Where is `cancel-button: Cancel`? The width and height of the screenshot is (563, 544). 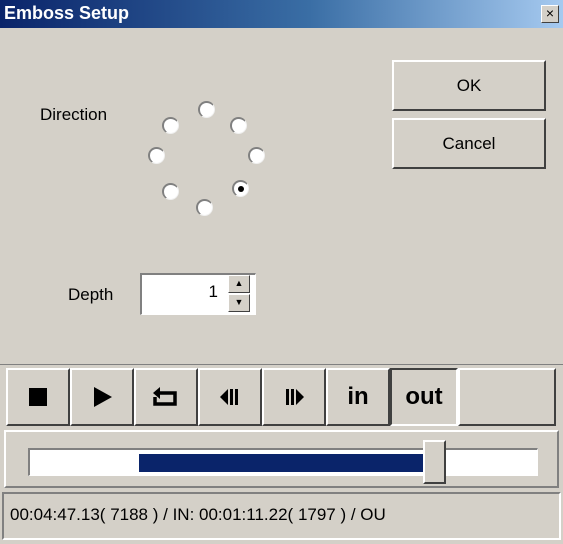
cancel-button: Cancel is located at coordinates (469, 143).